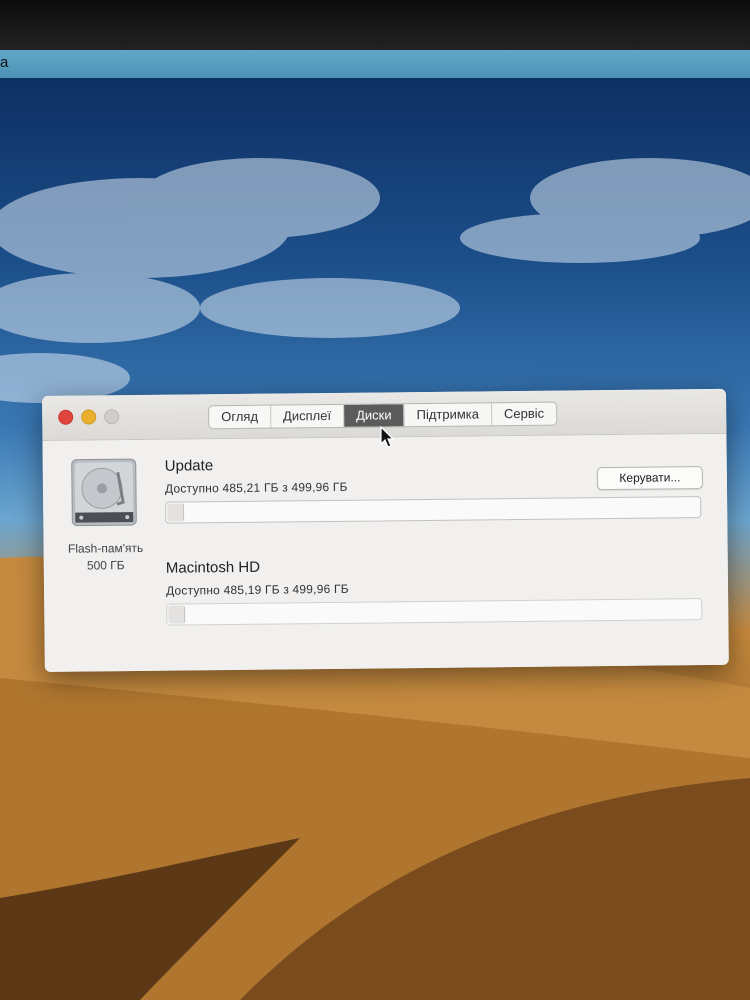 The image size is (750, 1000). Describe the element at coordinates (105, 565) in the screenshot. I see `disk-capacity: 500 ГБ` at that location.